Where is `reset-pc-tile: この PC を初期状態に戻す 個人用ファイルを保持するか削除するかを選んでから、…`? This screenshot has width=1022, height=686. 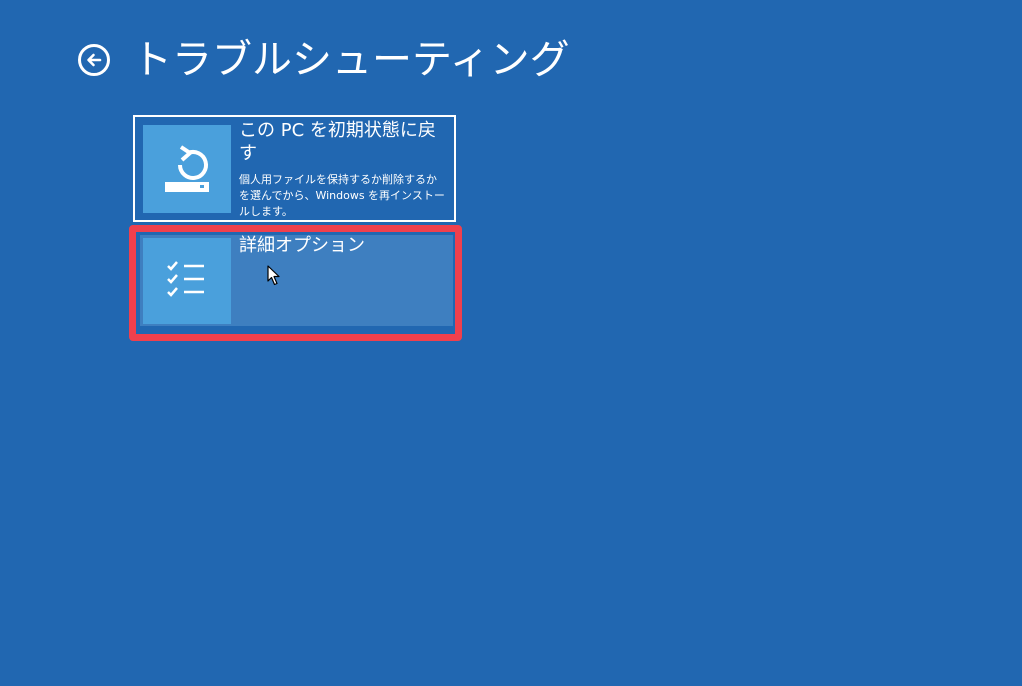 reset-pc-tile: この PC を初期状態に戻す 個人用ファイルを保持するか削除するかを選んでから、… is located at coordinates (294, 168).